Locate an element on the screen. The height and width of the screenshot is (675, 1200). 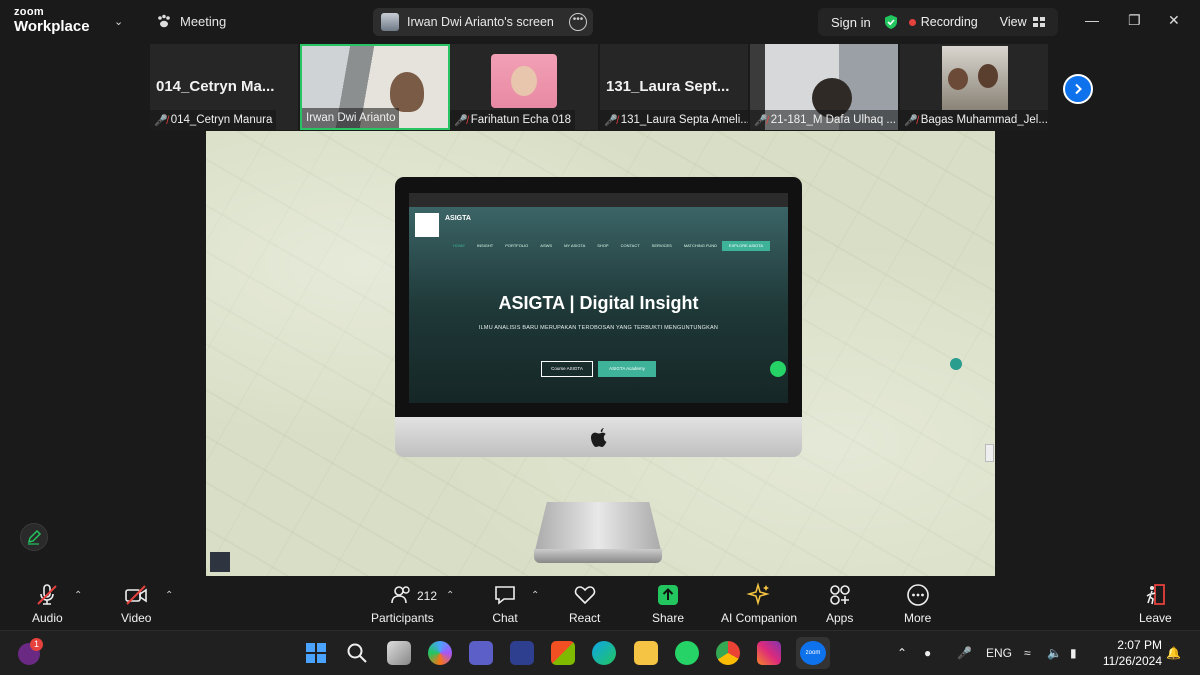
battery-icon: ▮ is located at coordinates (1073, 653).